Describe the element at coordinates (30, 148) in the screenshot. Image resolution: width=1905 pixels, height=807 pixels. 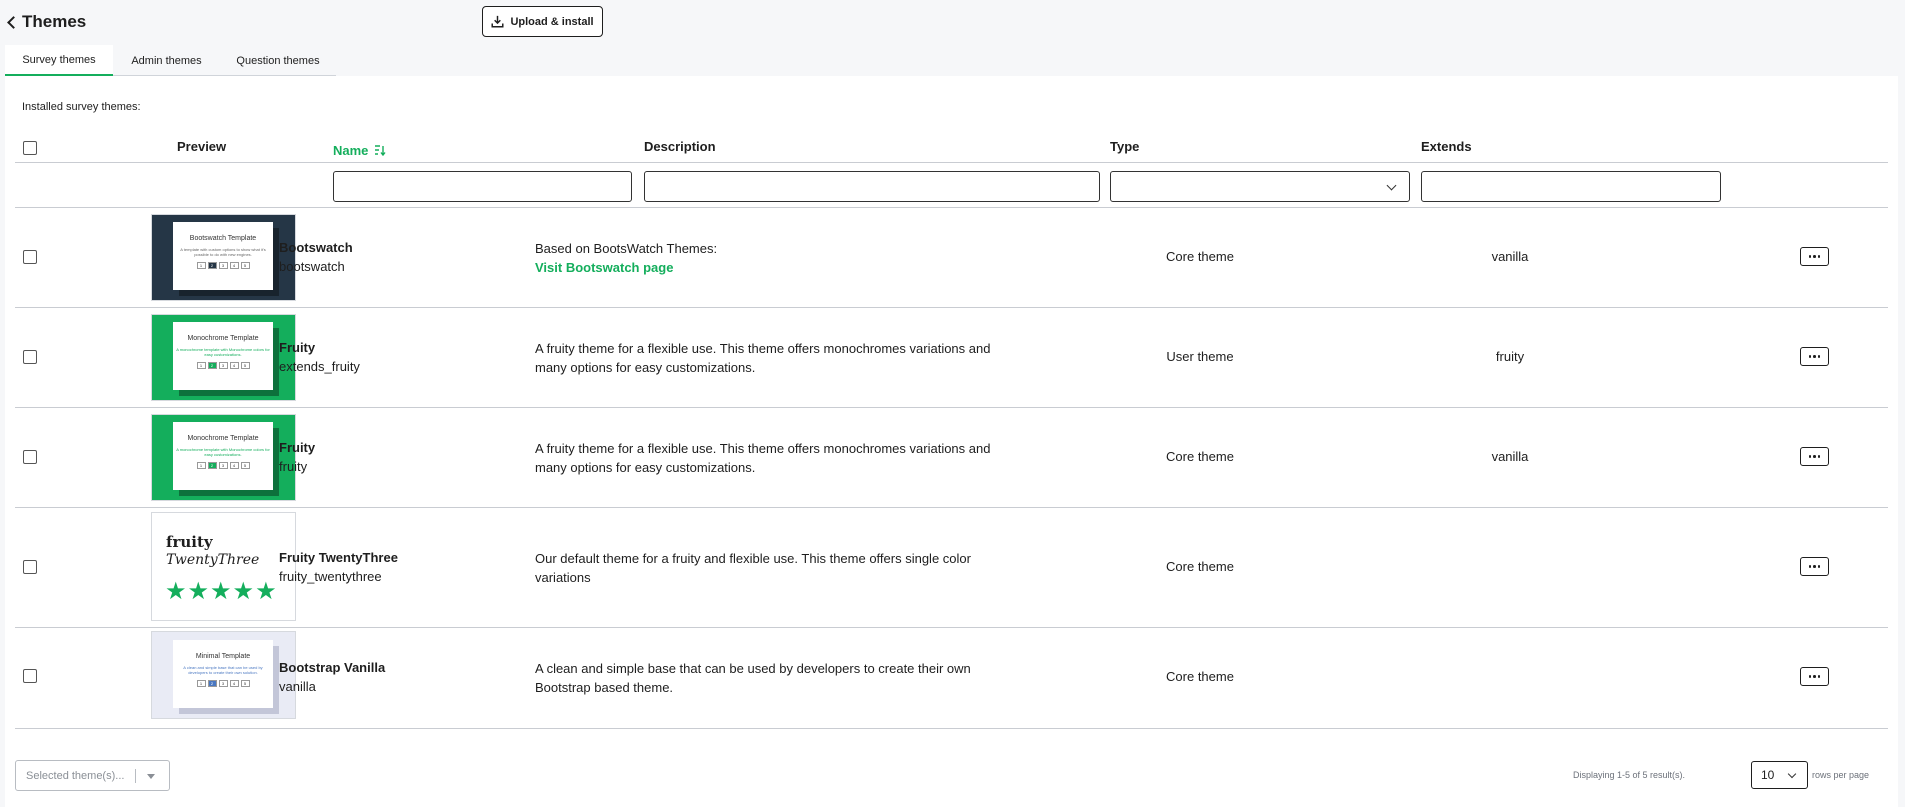
I see `select-all-checkbox` at that location.